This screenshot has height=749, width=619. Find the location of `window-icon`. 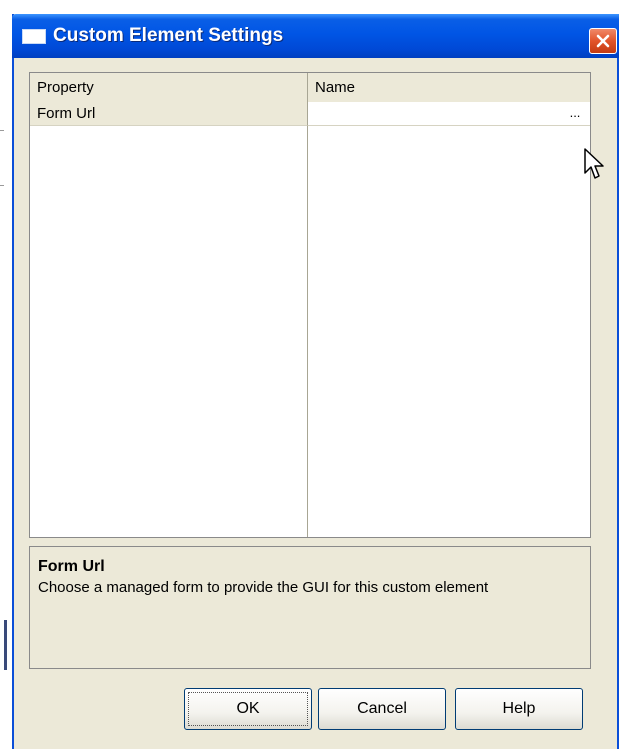

window-icon is located at coordinates (34, 36).